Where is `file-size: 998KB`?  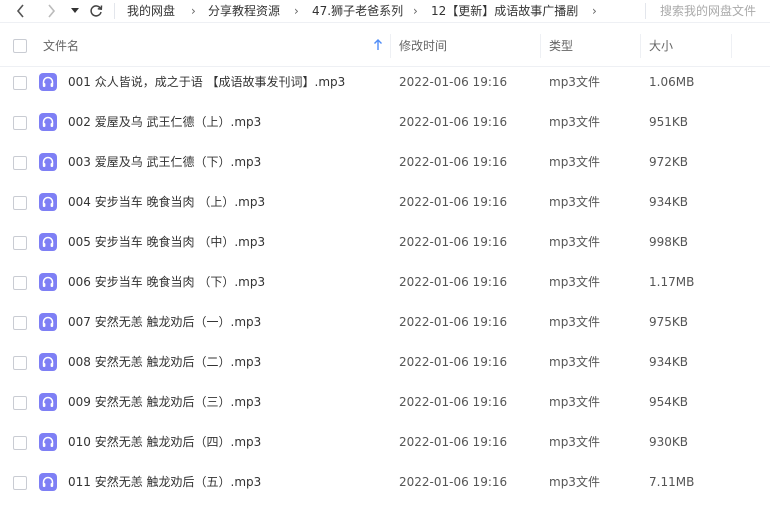 file-size: 998KB is located at coordinates (669, 242).